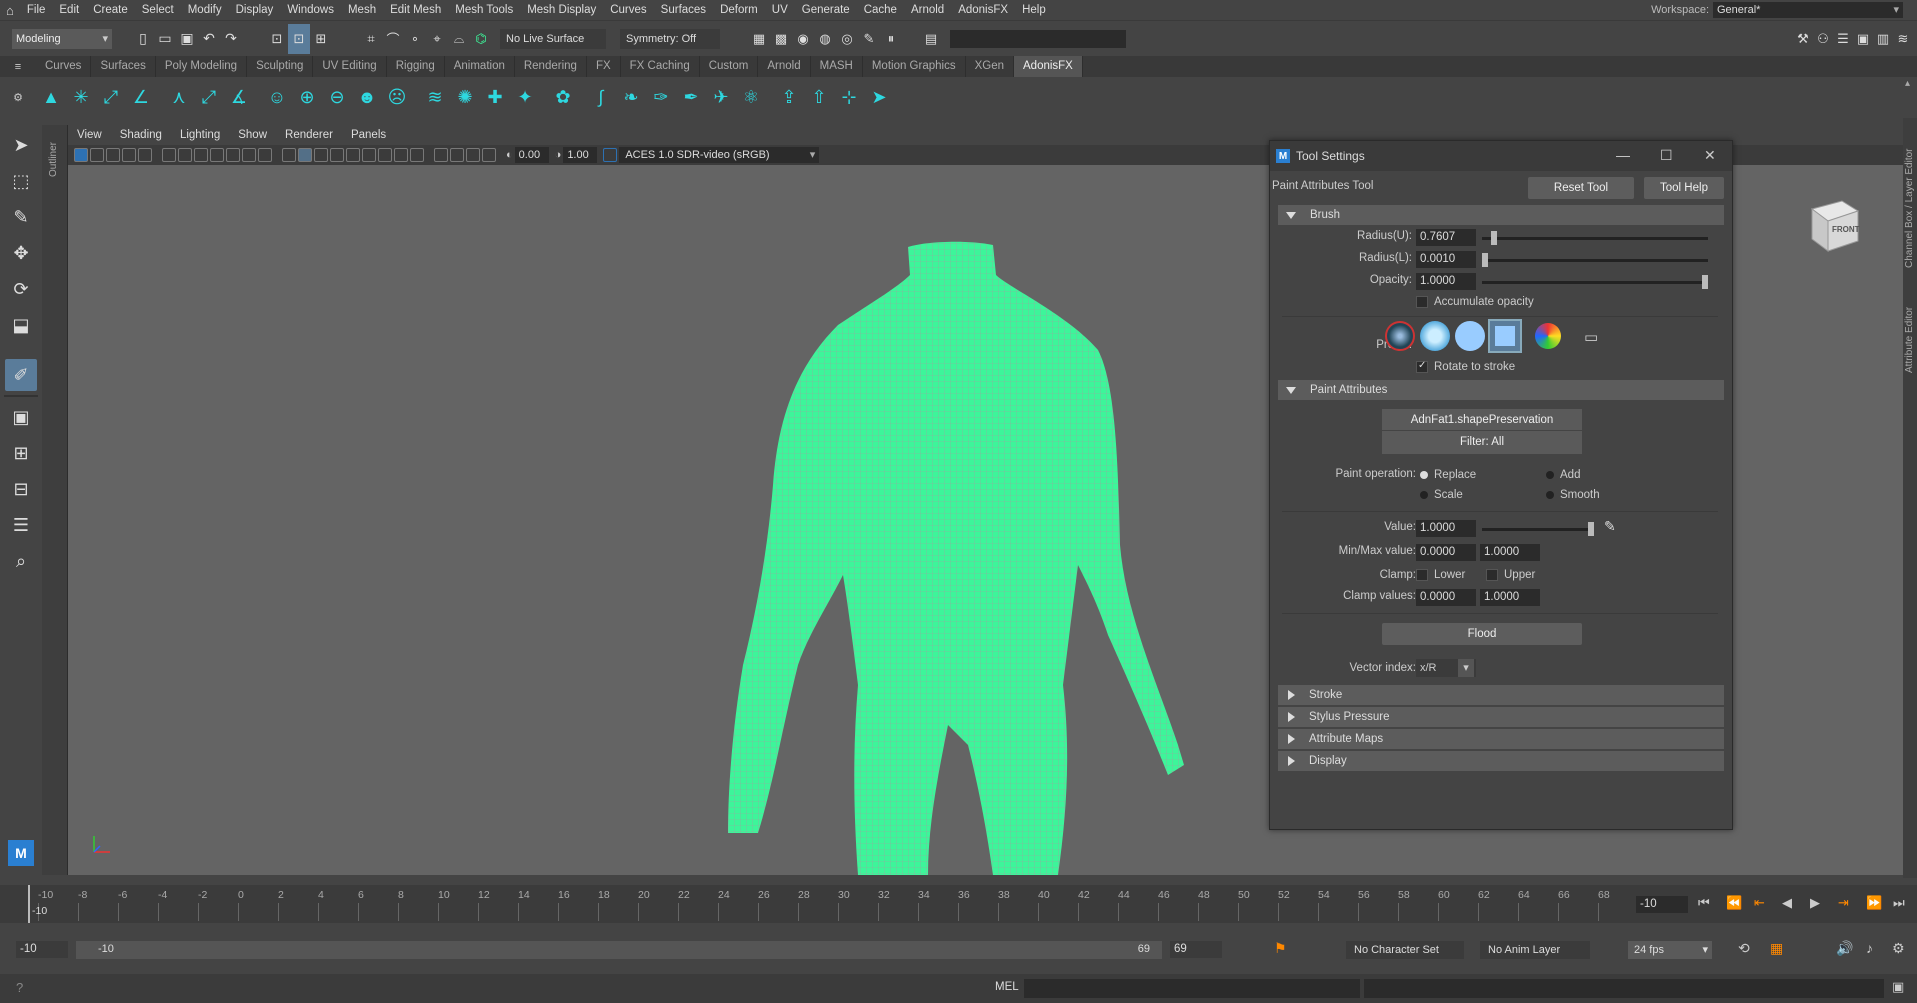 This screenshot has width=1917, height=1003. I want to click on select-tool-icon: ➤, so click(21, 145).